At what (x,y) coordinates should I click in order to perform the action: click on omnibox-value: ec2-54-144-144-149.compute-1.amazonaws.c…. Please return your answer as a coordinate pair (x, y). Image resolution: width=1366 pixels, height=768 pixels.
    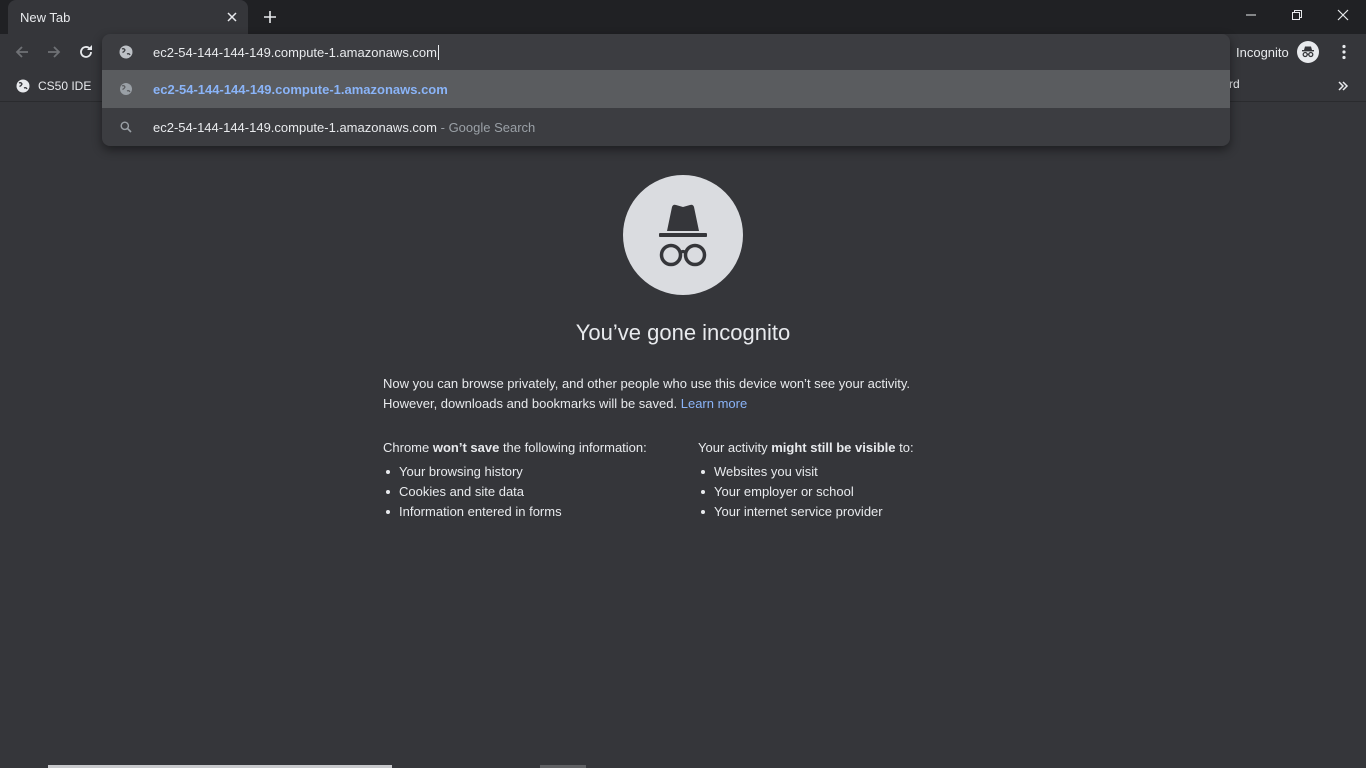
    Looking at the image, I should click on (295, 52).